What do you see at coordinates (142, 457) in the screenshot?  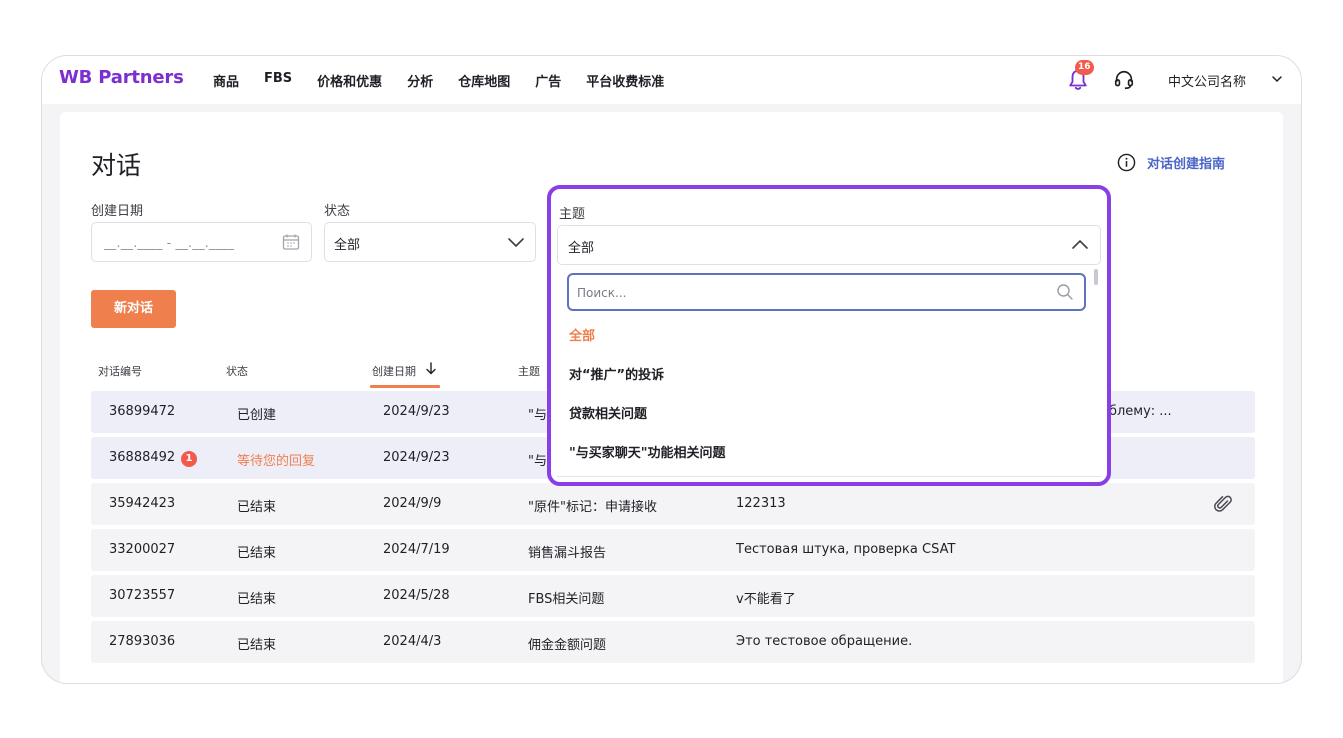 I see `row-id: 36888492` at bounding box center [142, 457].